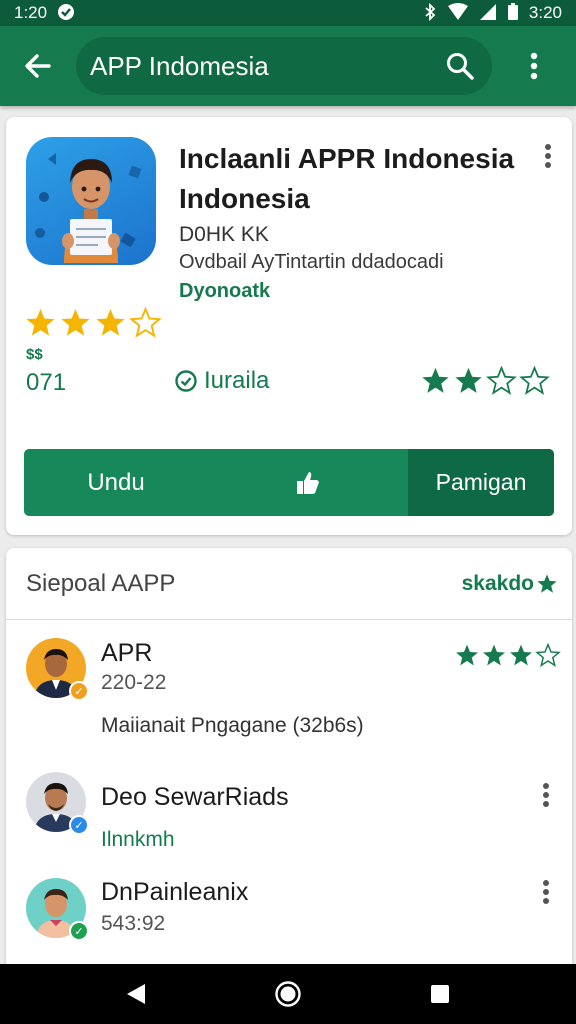  What do you see at coordinates (127, 653) in the screenshot?
I see `reviewer-name: APR` at bounding box center [127, 653].